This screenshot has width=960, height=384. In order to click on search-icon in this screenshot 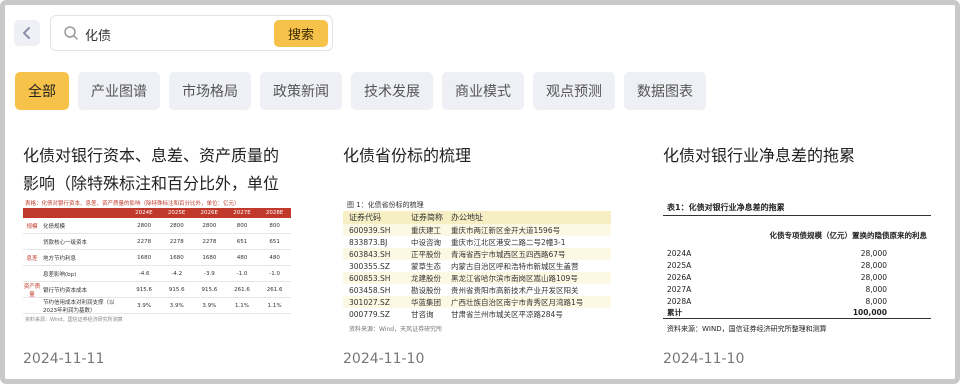, I will do `click(71, 33)`.